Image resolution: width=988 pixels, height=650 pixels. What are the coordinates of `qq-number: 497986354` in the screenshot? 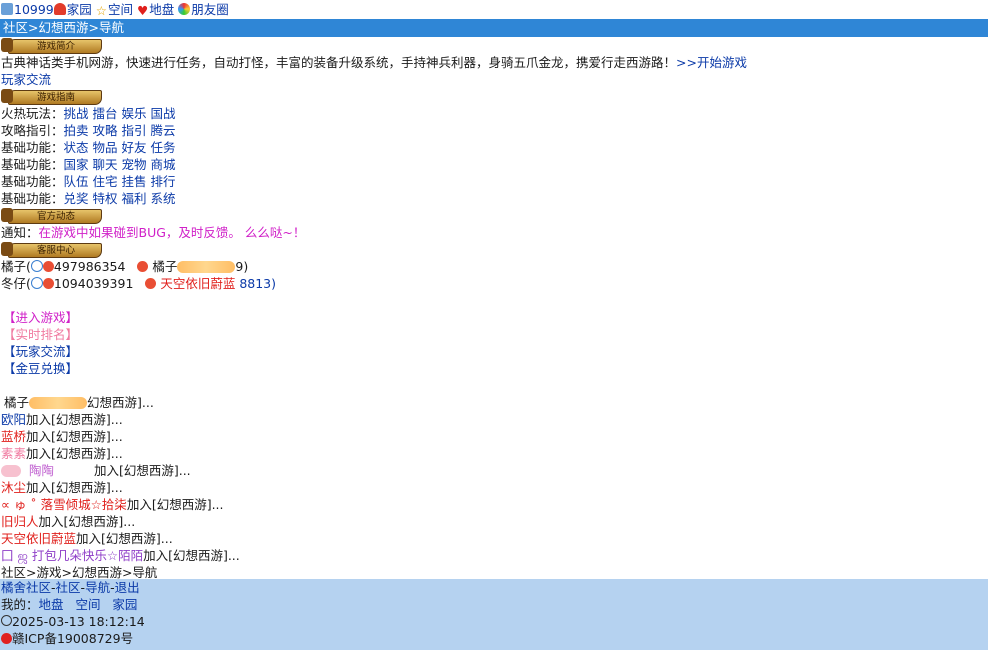 It's located at (89, 266).